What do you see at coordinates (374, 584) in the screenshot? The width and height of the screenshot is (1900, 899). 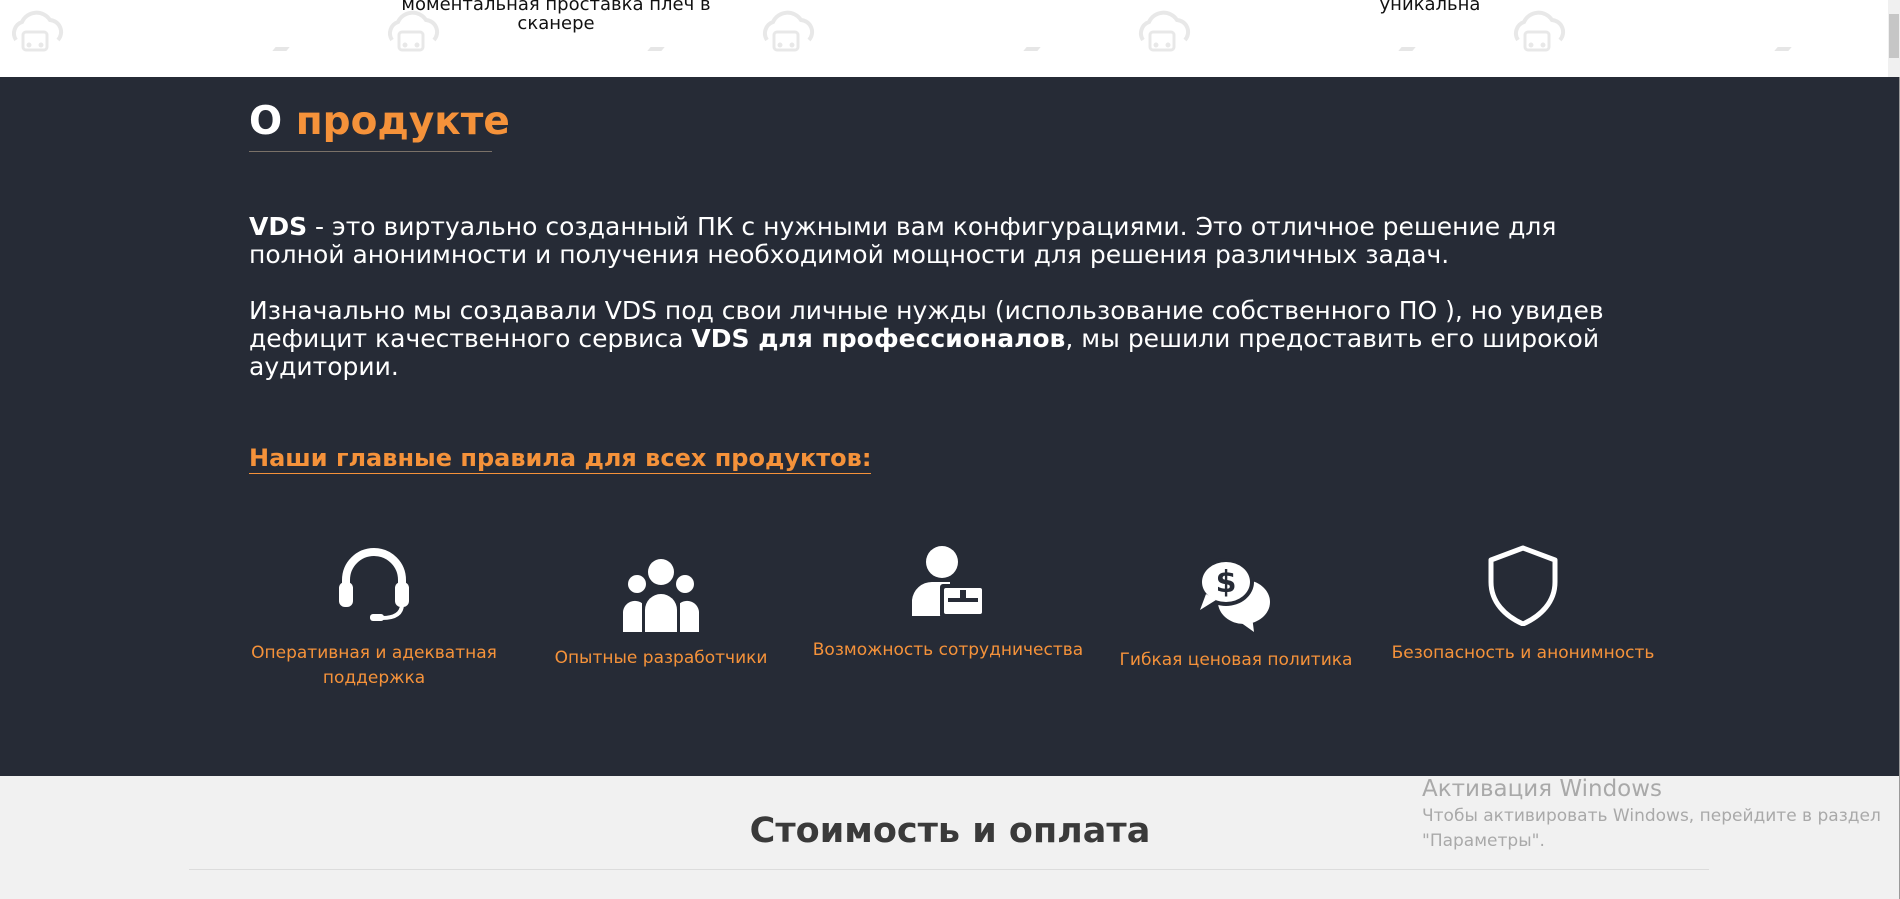 I see `headset-icon` at bounding box center [374, 584].